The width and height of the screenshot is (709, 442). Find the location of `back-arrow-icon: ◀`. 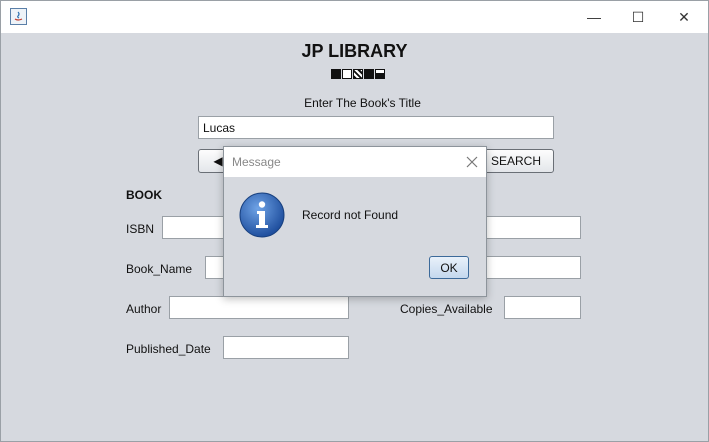

back-arrow-icon: ◀ is located at coordinates (218, 161).